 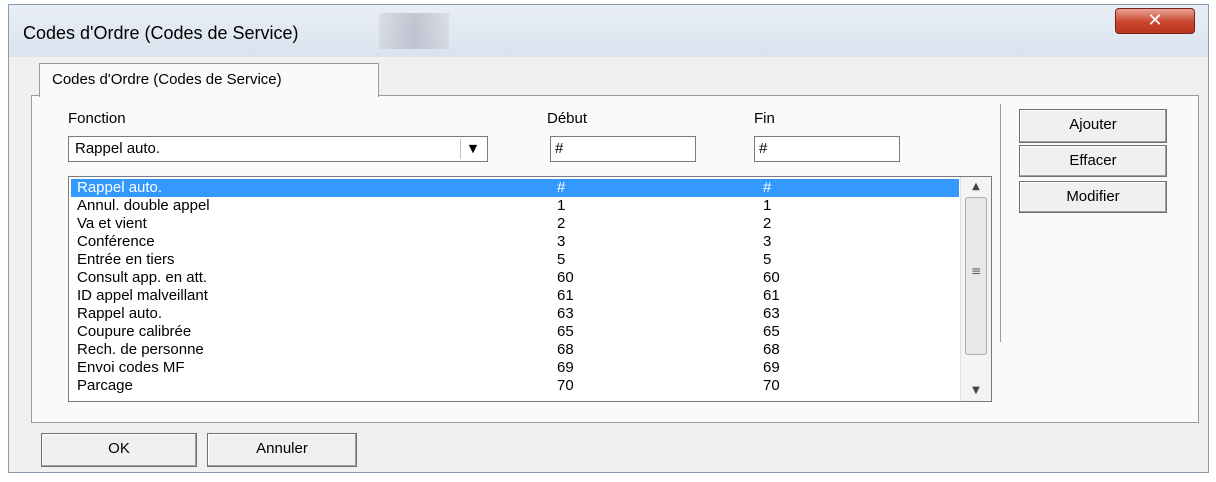 What do you see at coordinates (771, 385) in the screenshot?
I see `list-item-fin: 70` at bounding box center [771, 385].